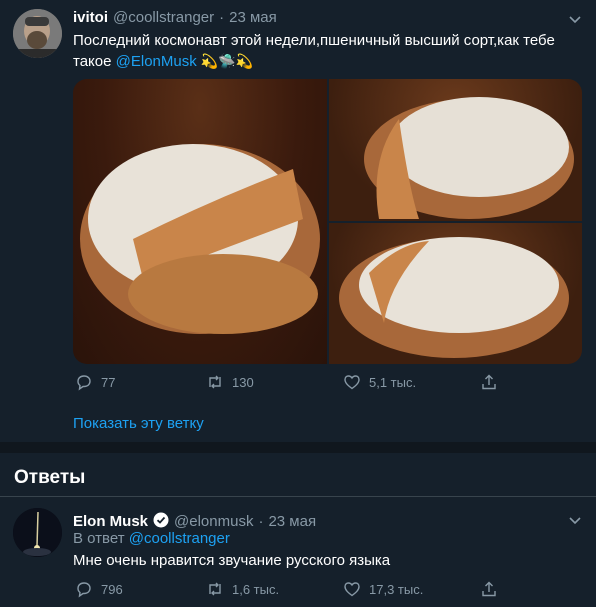  I want to click on tweet-actions: 77 130 5,1 тыс., so click(293, 384).